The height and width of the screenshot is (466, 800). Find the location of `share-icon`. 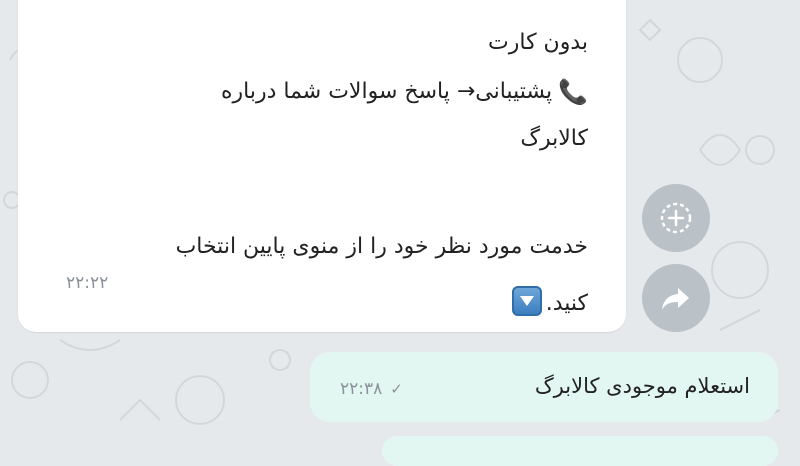

share-icon is located at coordinates (675, 299).